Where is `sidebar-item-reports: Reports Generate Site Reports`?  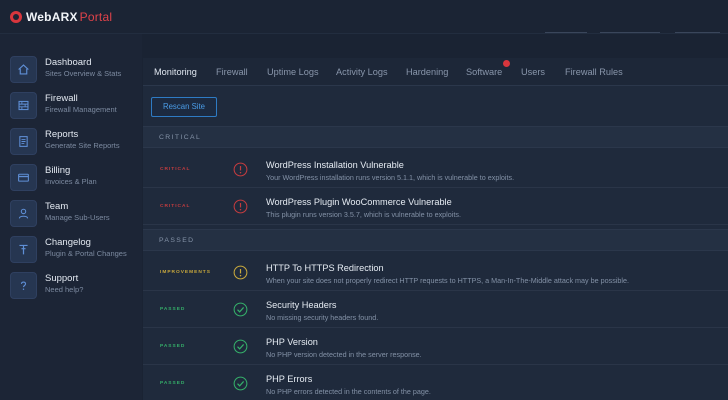
sidebar-item-reports: Reports Generate Site Reports is located at coordinates (75, 143).